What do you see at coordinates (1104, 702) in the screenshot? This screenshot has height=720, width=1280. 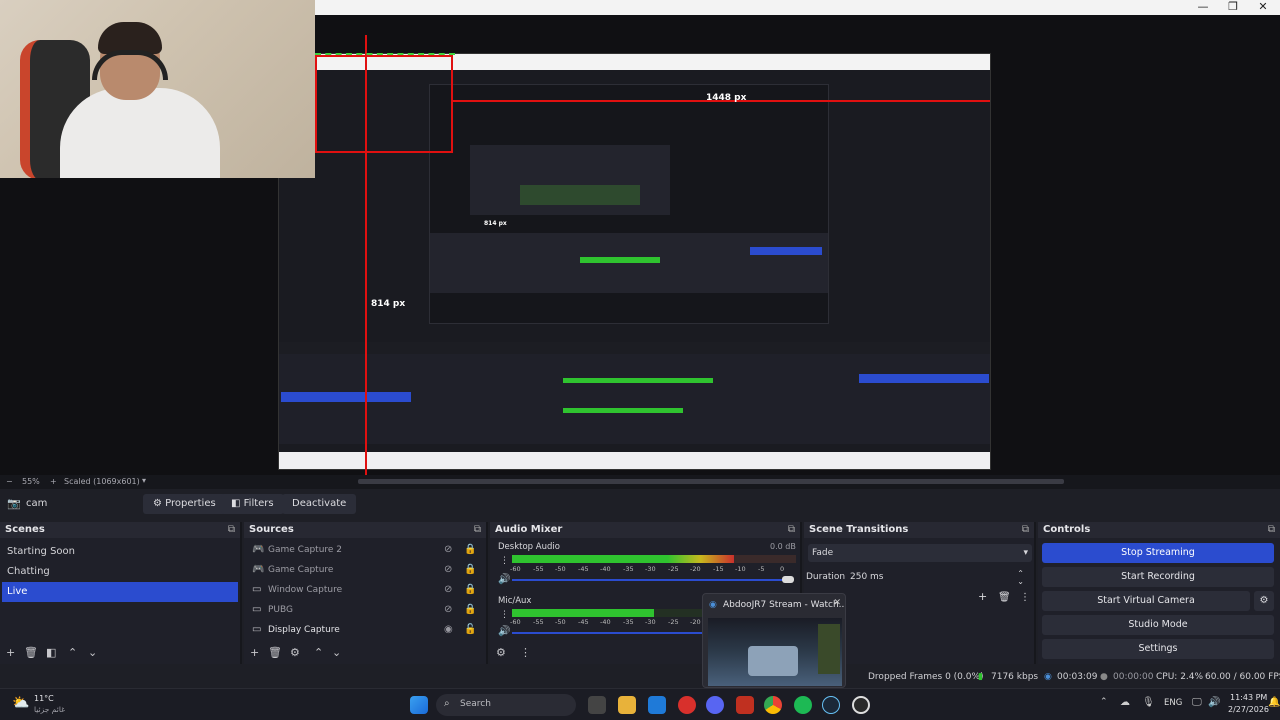 I see `chevron-up-icon: ⌃` at bounding box center [1104, 702].